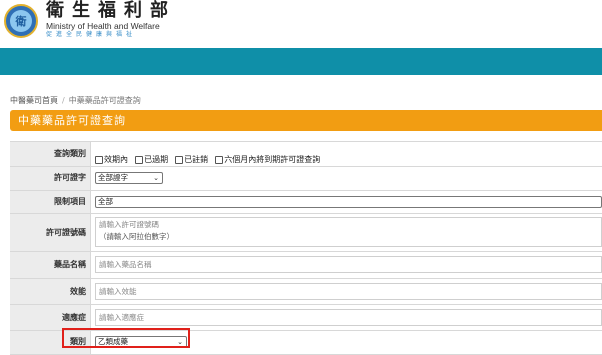  I want to click on brand-slogan: 促進全民健康與福祉, so click(91, 34).